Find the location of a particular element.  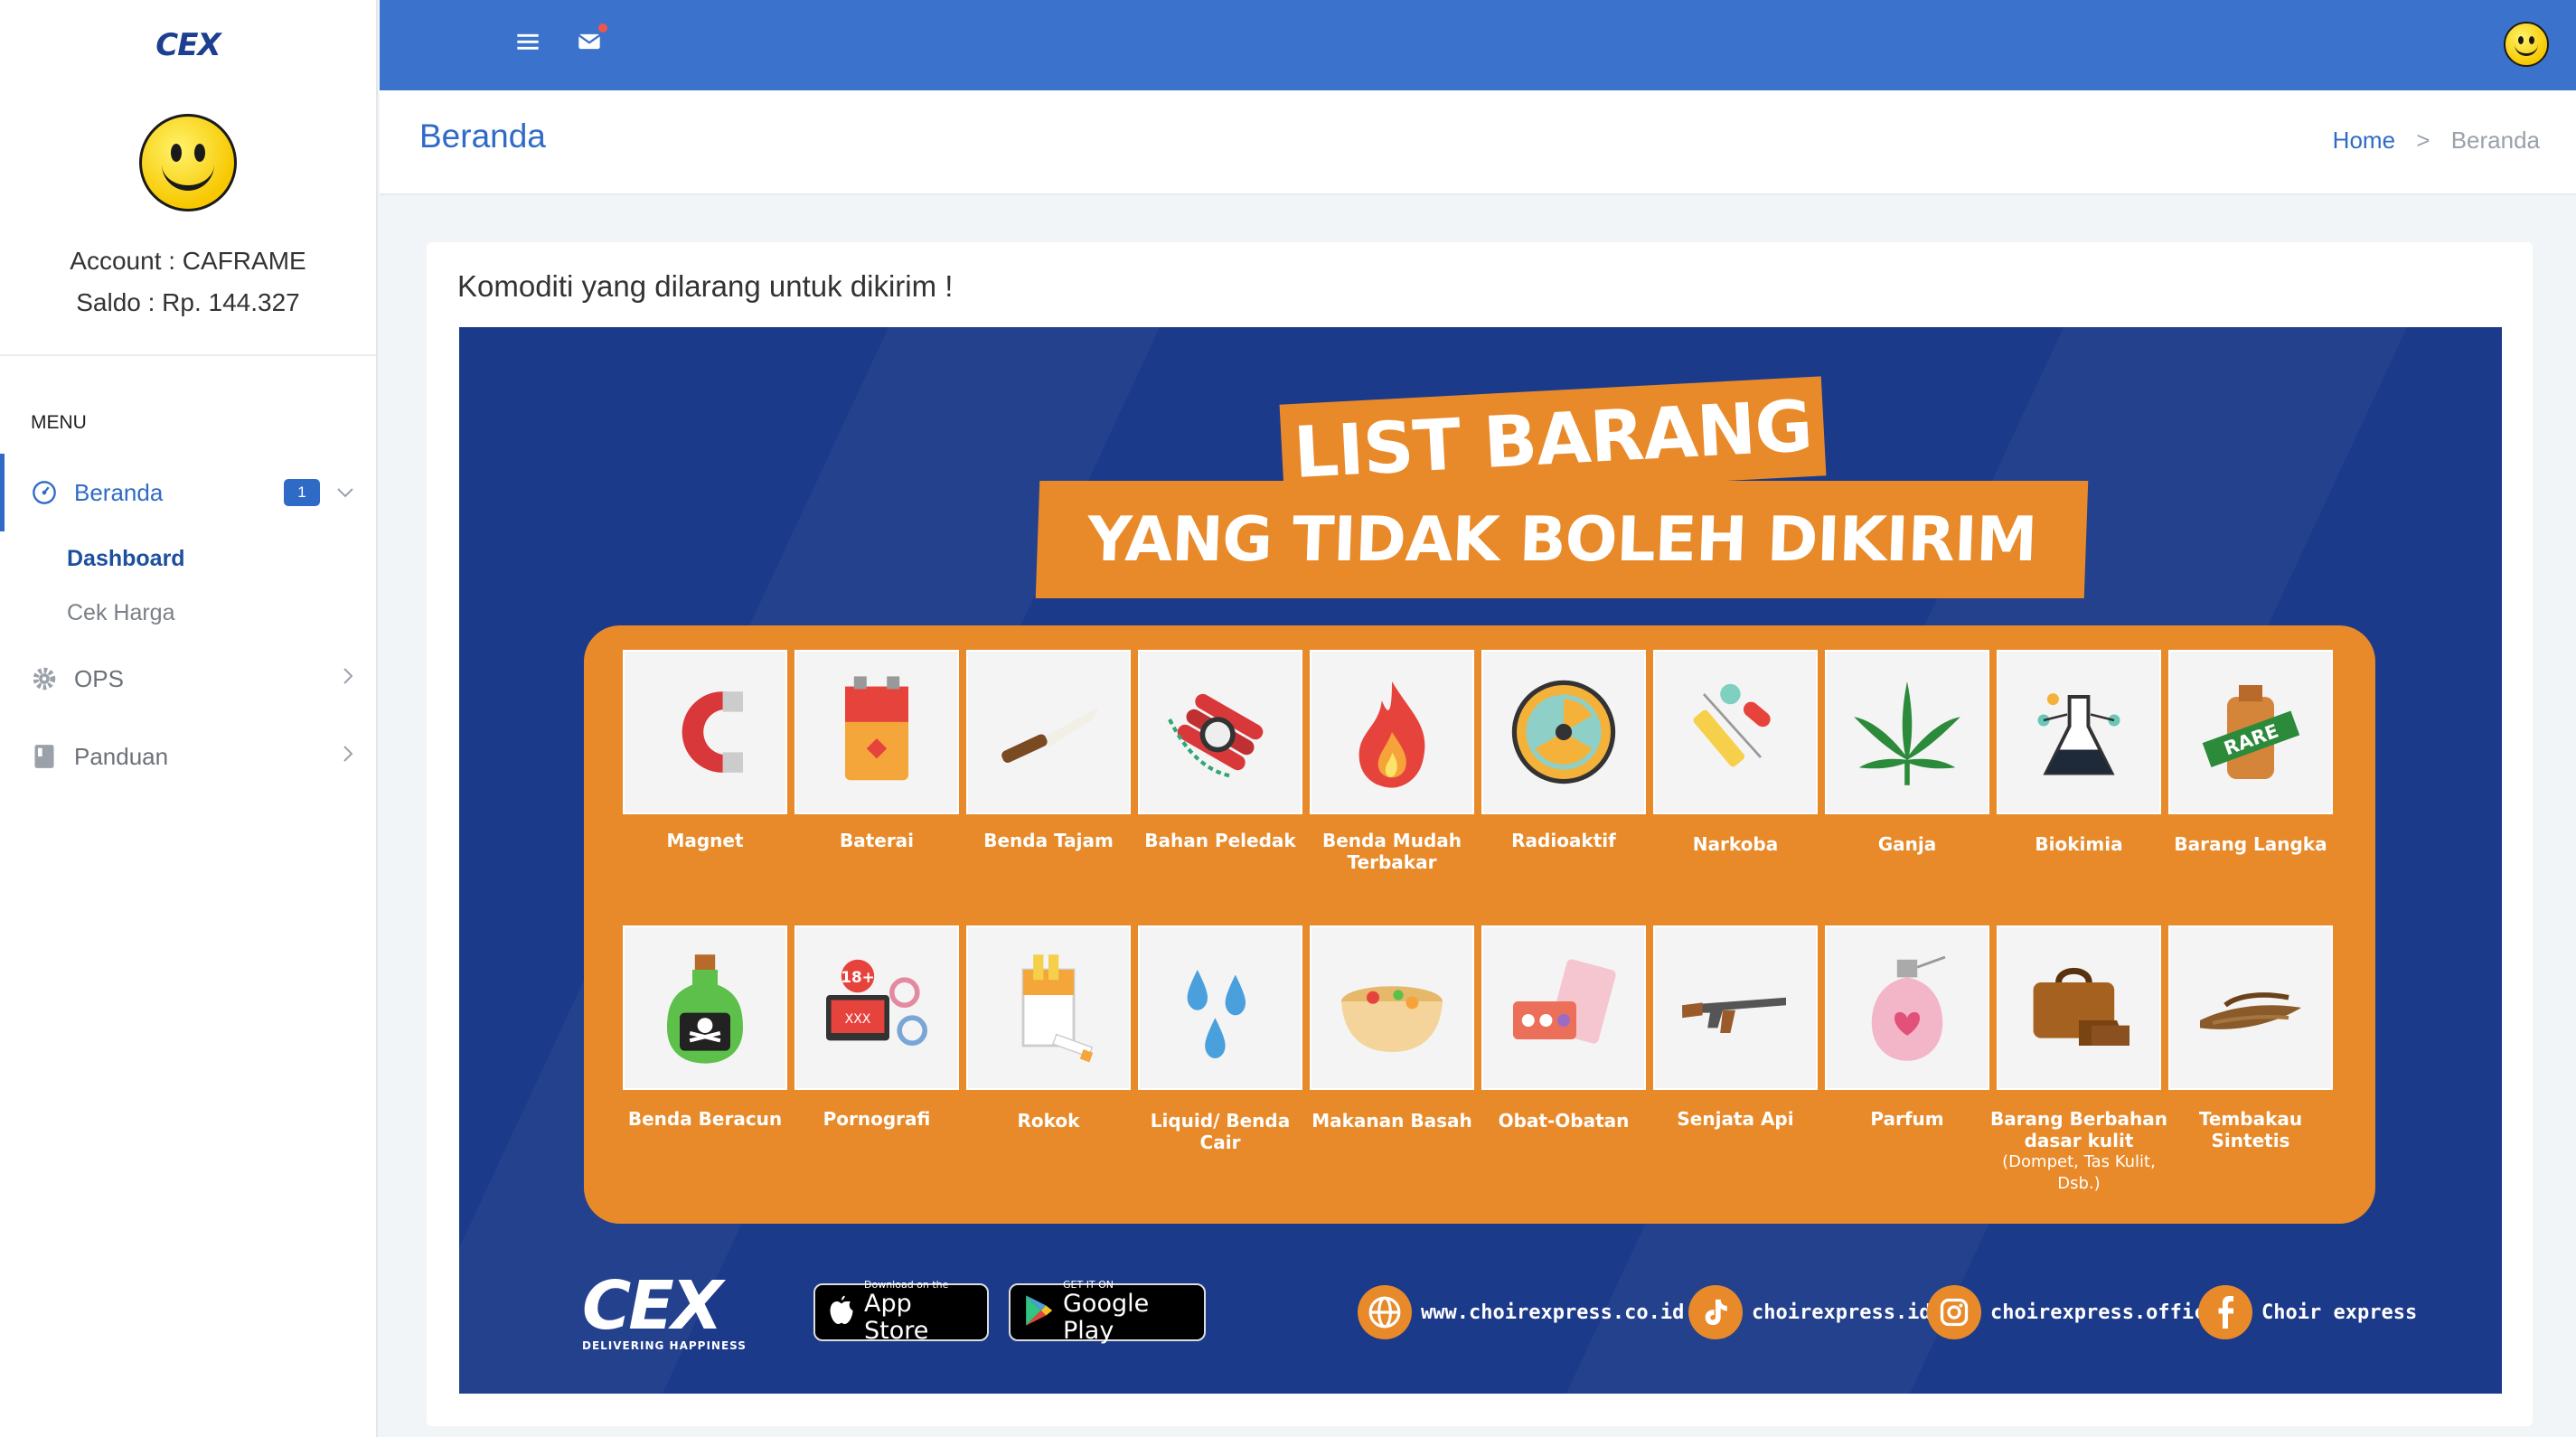

instagram-icon is located at coordinates (1954, 1312).